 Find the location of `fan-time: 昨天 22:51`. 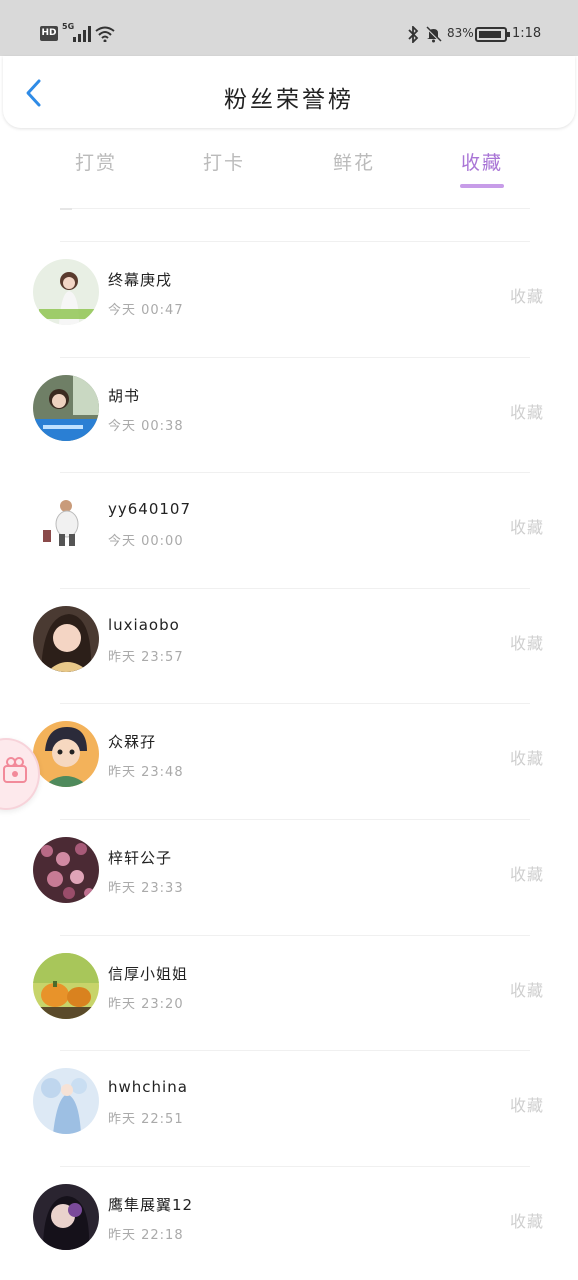

fan-time: 昨天 22:51 is located at coordinates (146, 1120).